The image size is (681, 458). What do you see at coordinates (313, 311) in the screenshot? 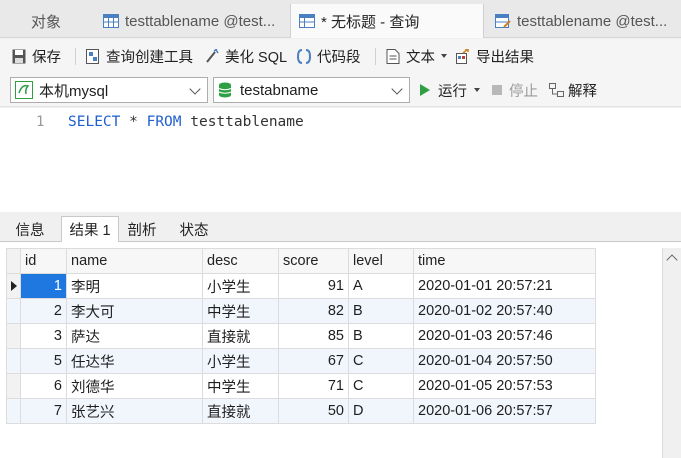
I see `cell-score: 82` at bounding box center [313, 311].